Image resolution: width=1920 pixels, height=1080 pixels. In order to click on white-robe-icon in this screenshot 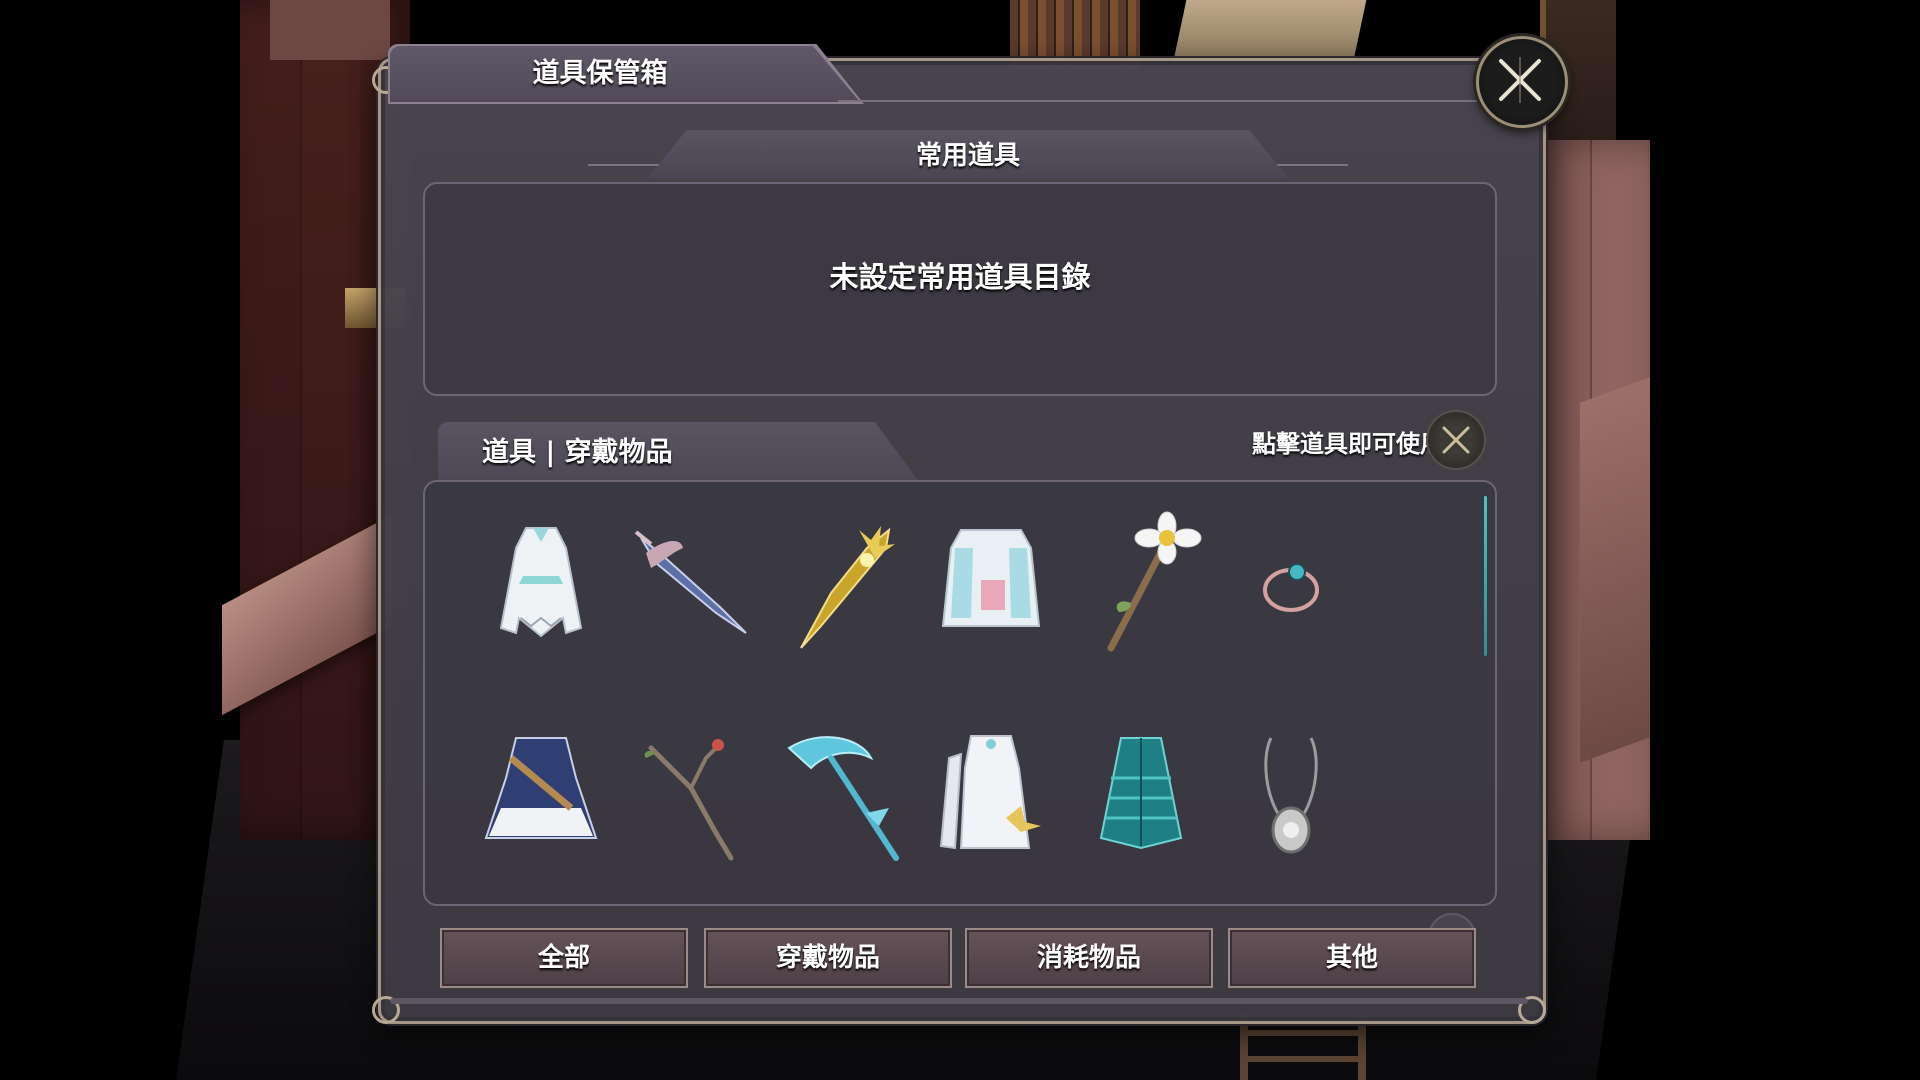, I will do `click(541, 582)`.